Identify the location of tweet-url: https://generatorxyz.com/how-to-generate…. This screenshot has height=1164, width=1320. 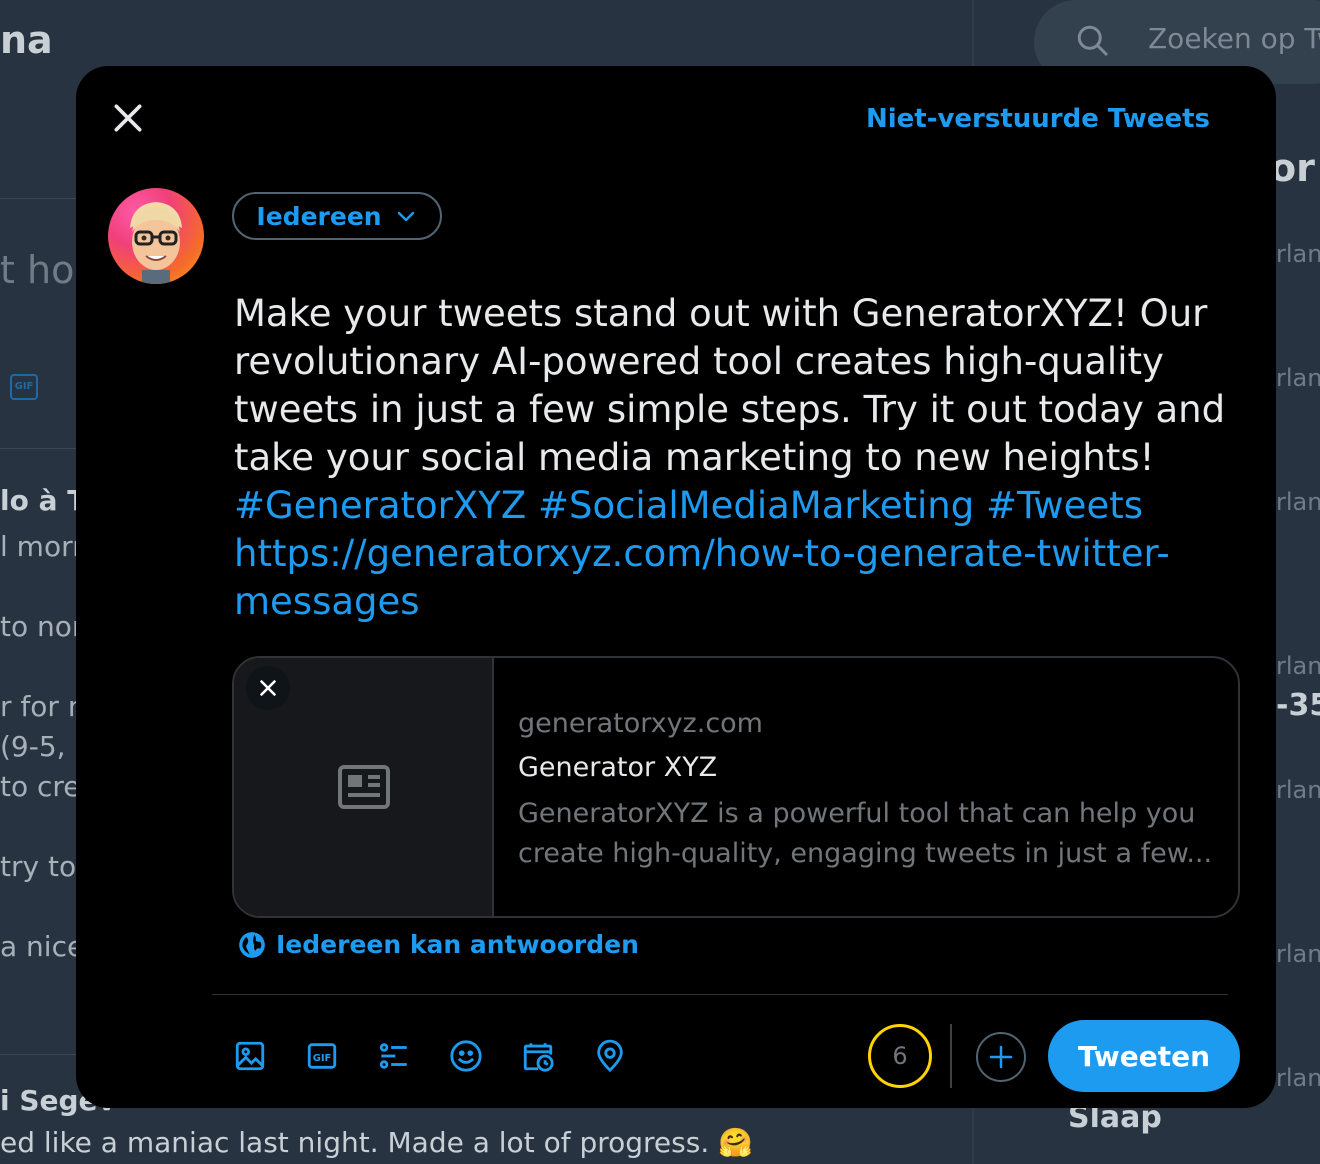
(702, 577).